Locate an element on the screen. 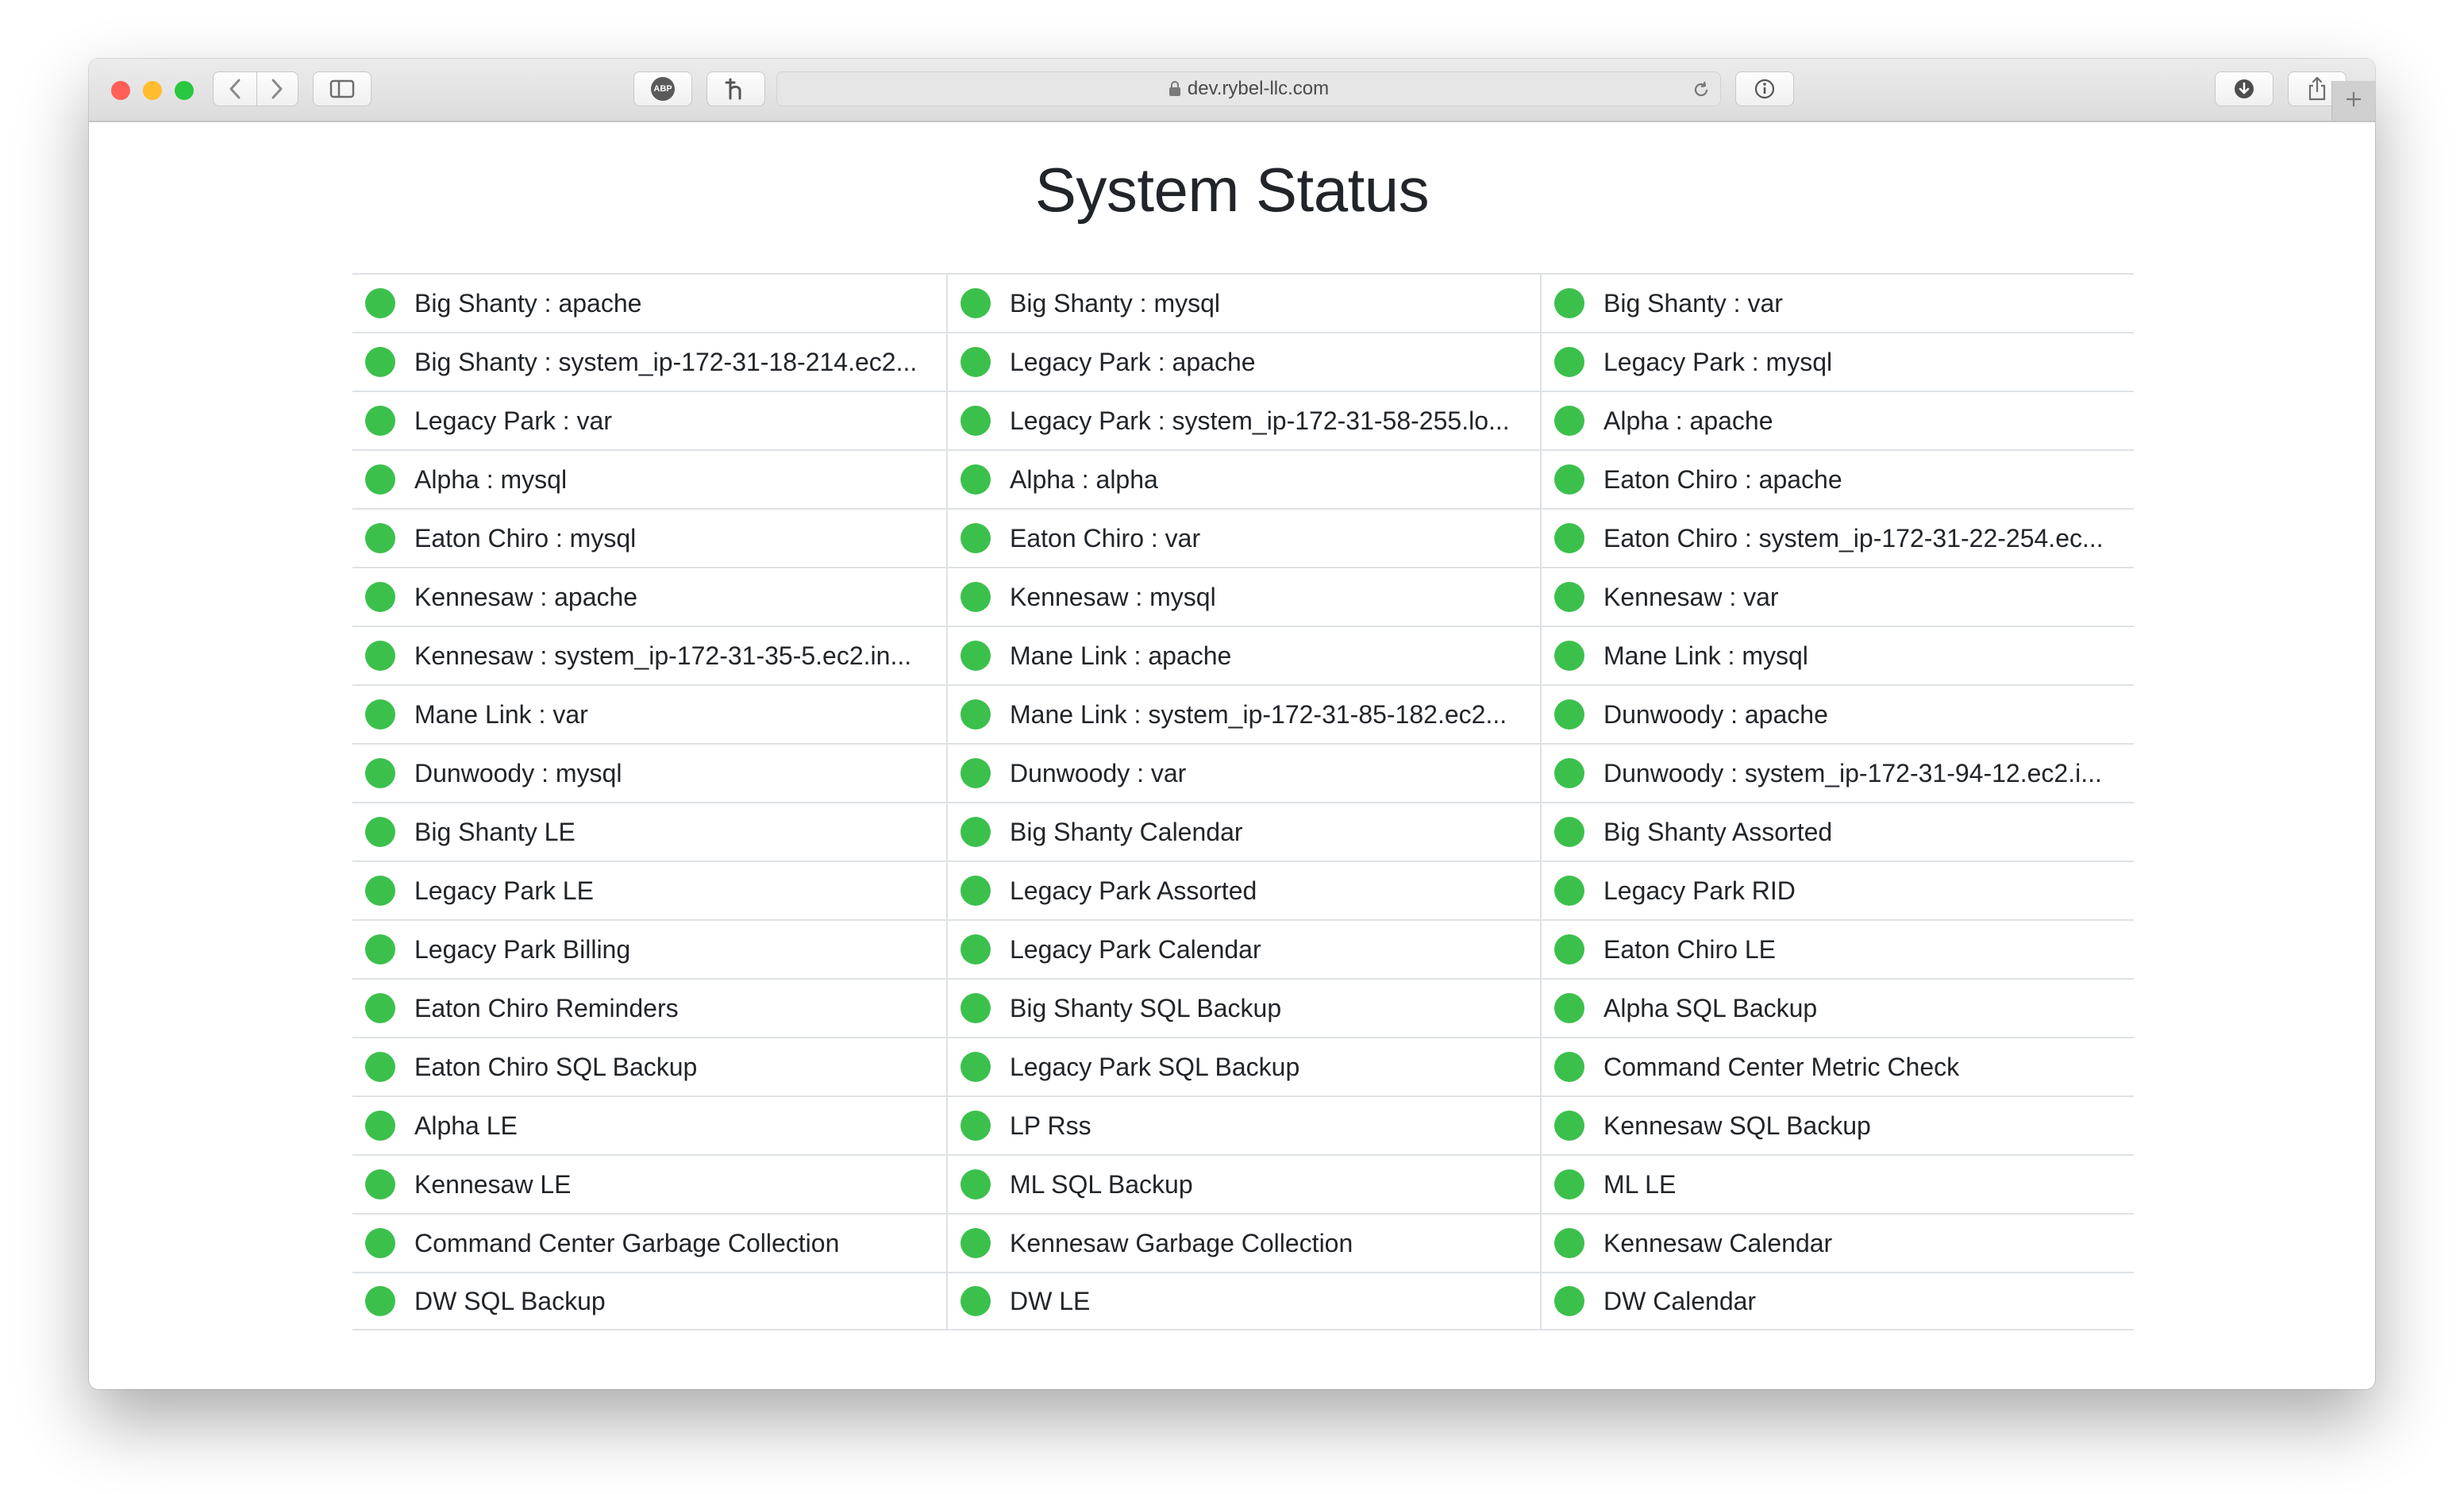 Image resolution: width=2464 pixels, height=1494 pixels. status-label: Alpha : apache is located at coordinates (1689, 420).